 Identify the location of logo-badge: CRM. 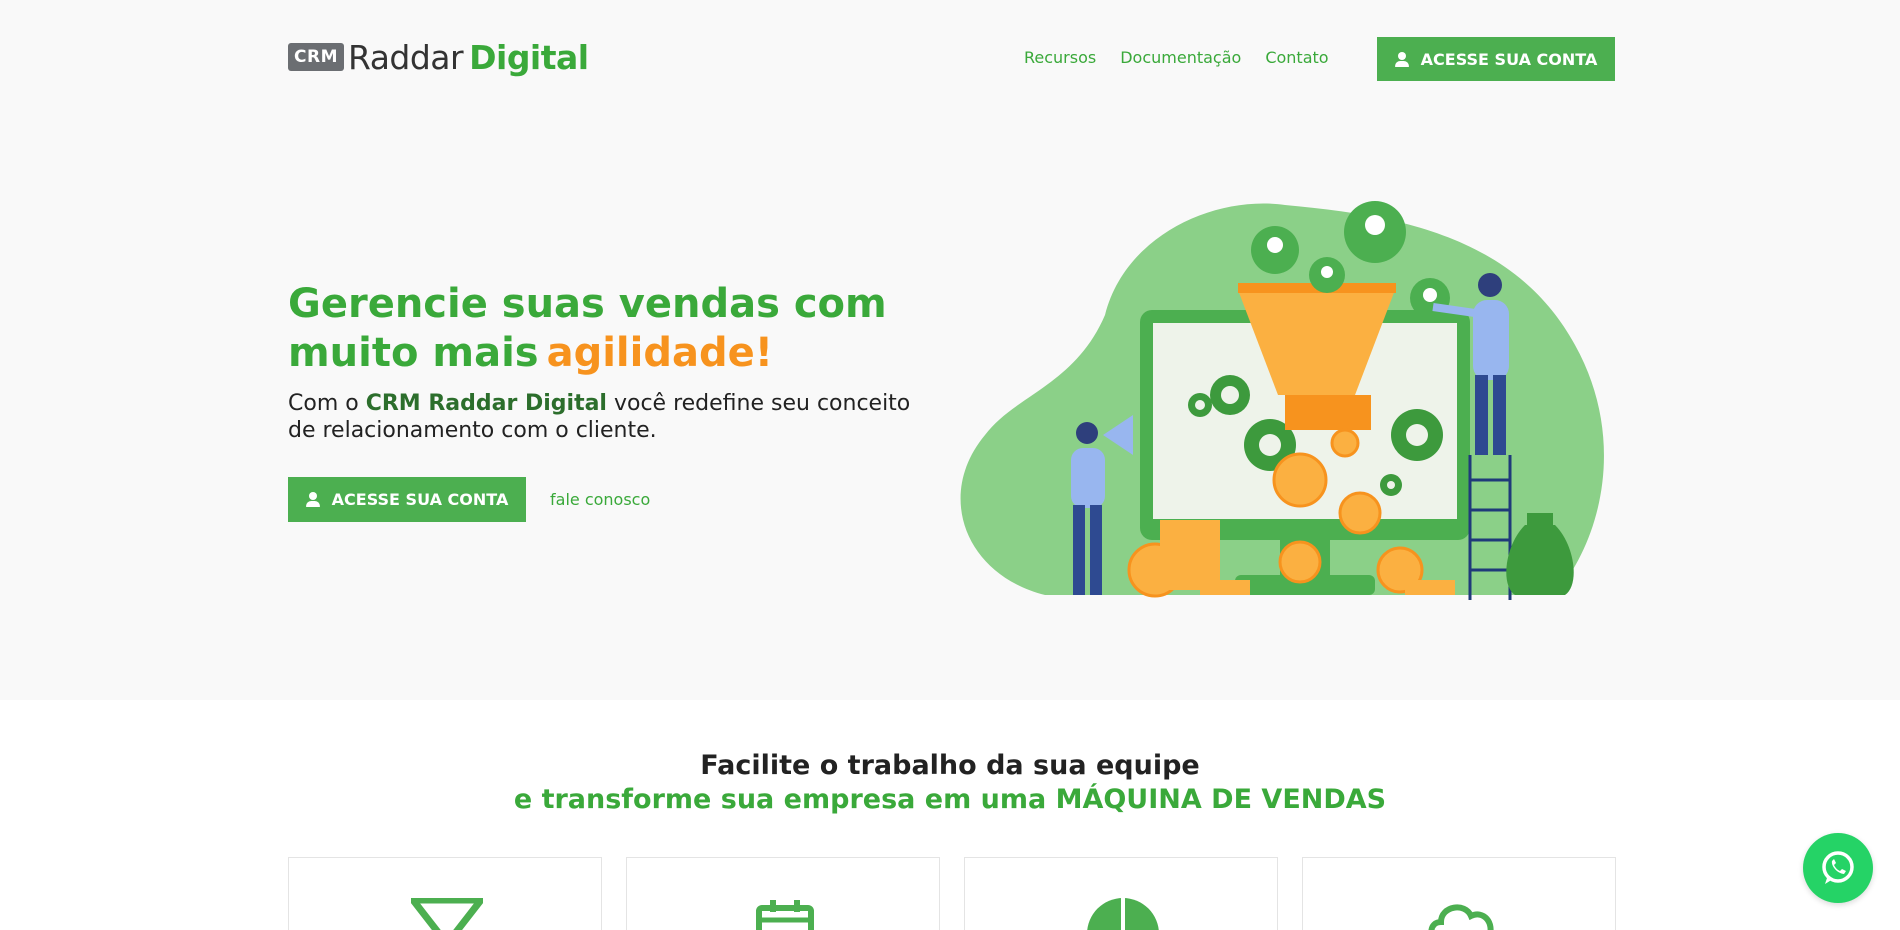
(316, 57).